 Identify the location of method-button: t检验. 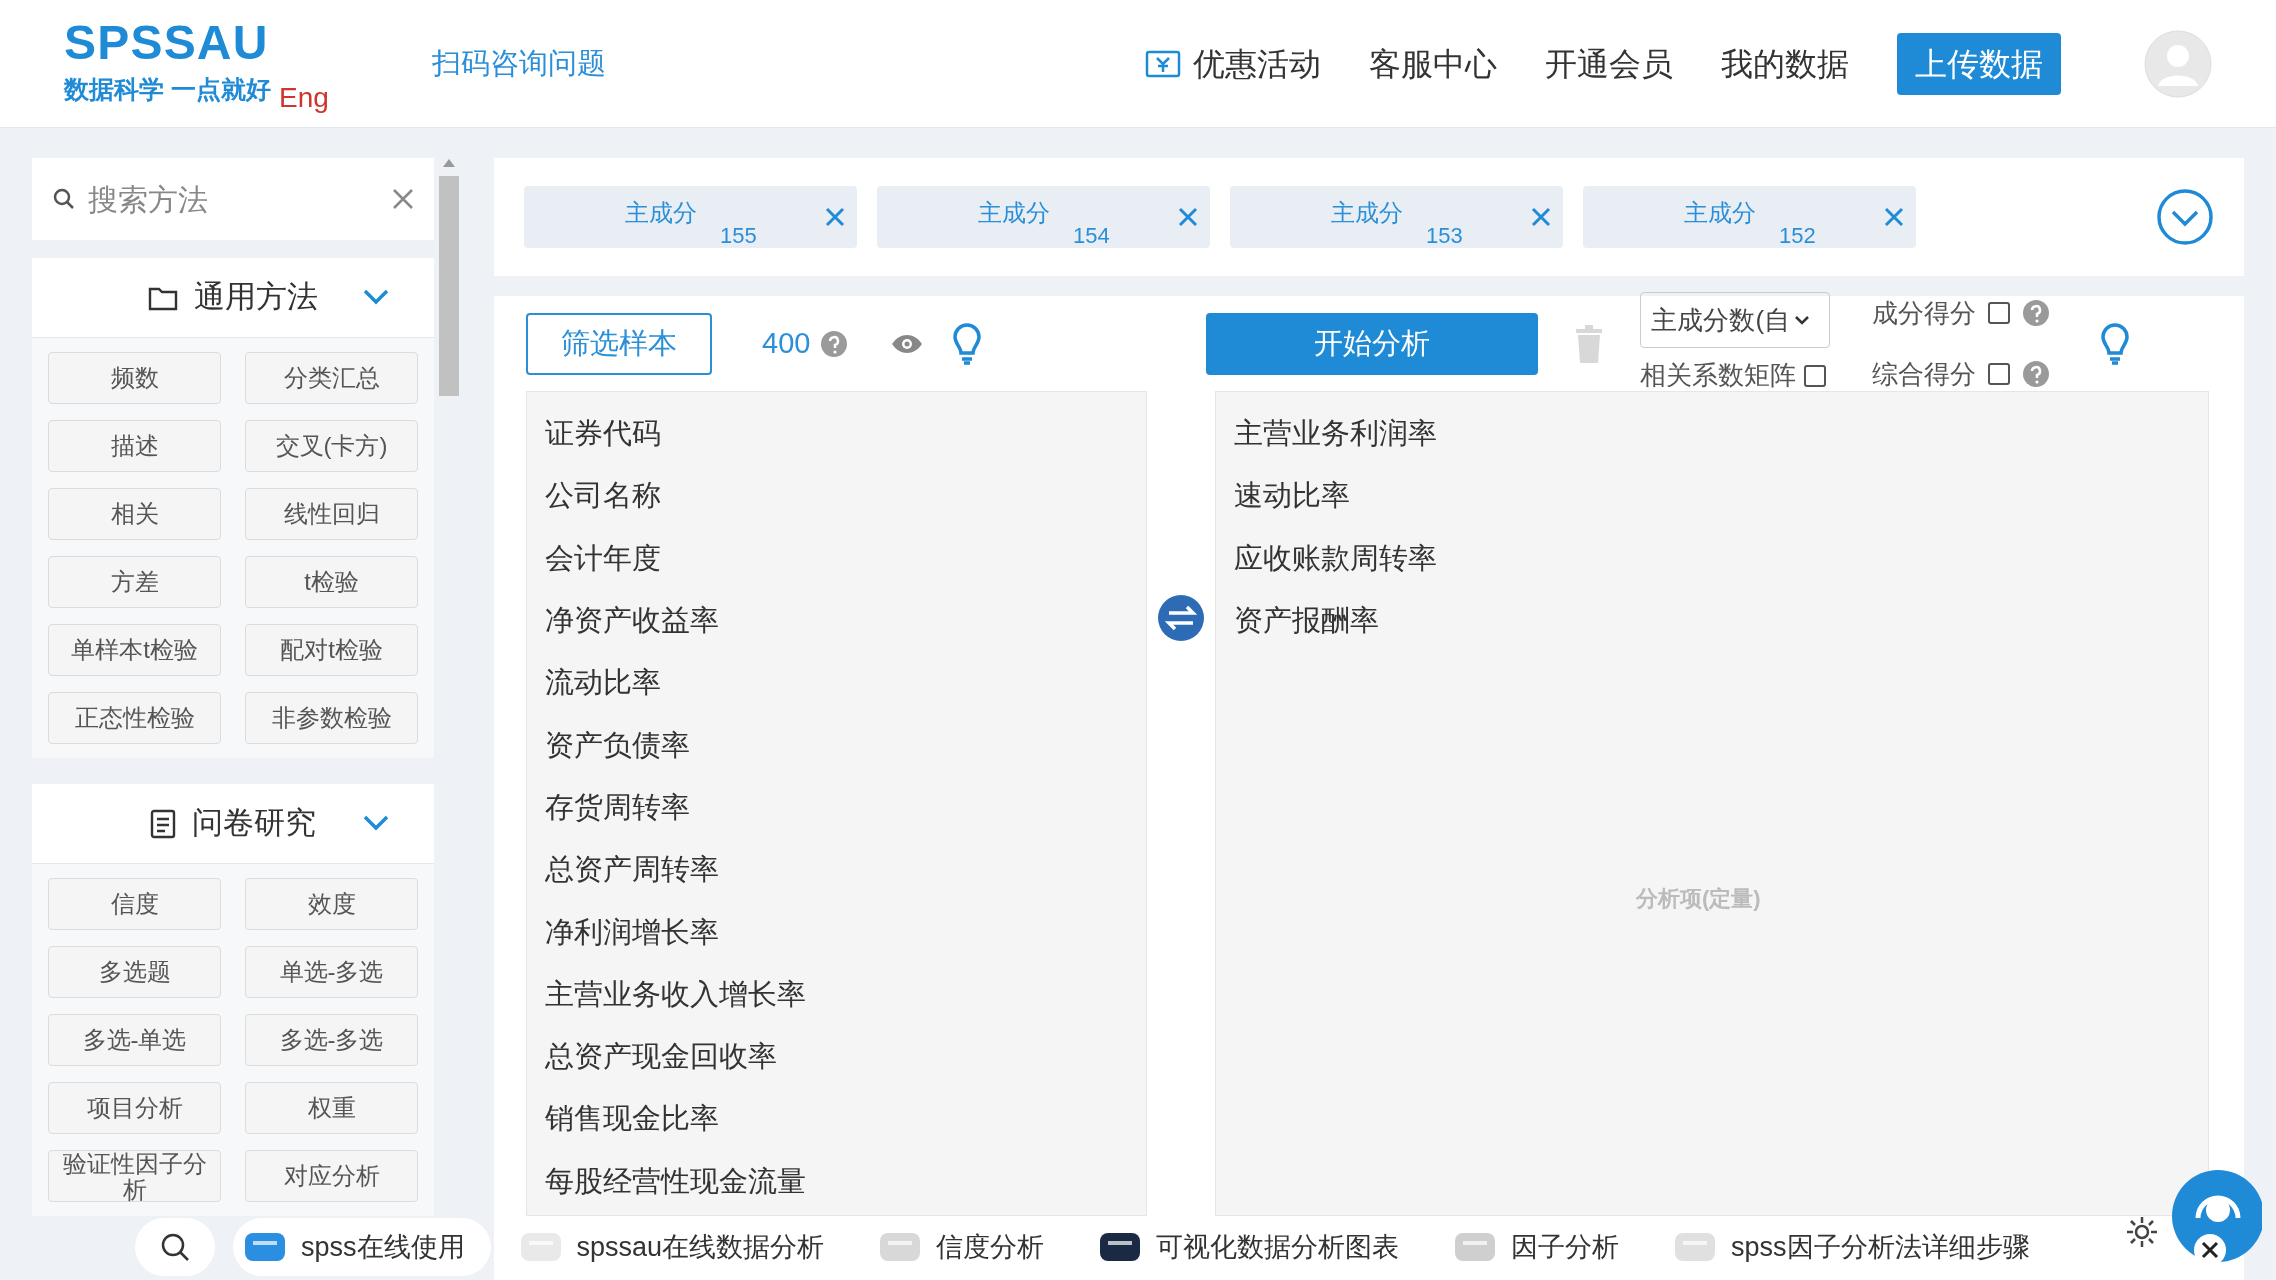
(331, 582).